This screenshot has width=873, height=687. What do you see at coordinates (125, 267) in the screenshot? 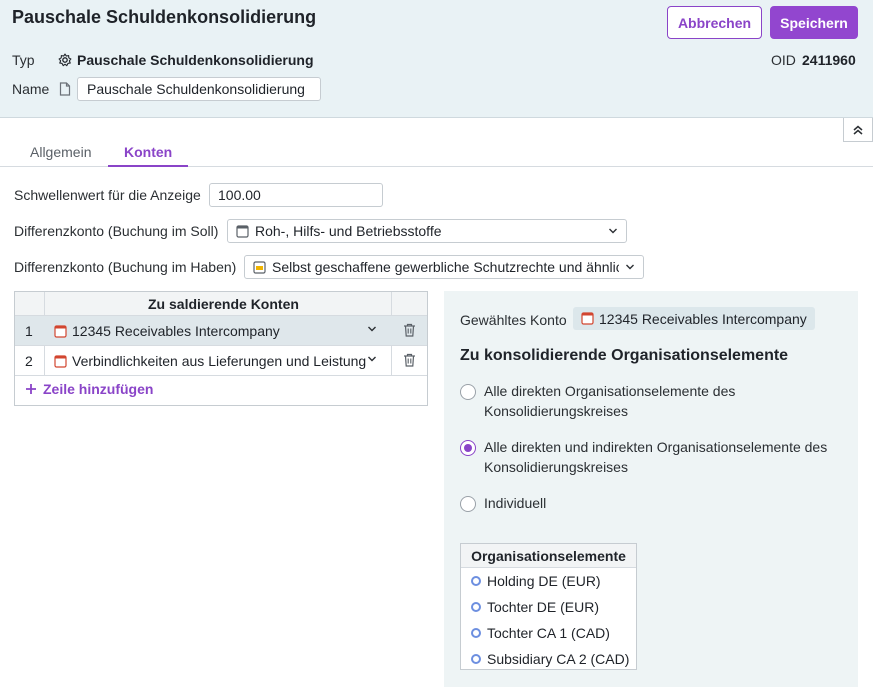
I see `haben-account-label: Differenzkonto (Buchung im Haben)` at bounding box center [125, 267].